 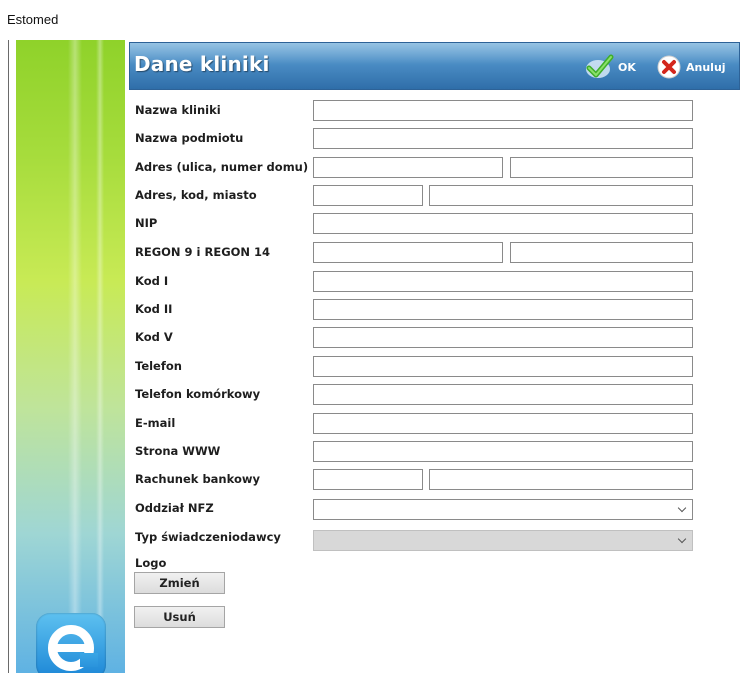 What do you see at coordinates (503, 509) in the screenshot?
I see `nfz-branch-select` at bounding box center [503, 509].